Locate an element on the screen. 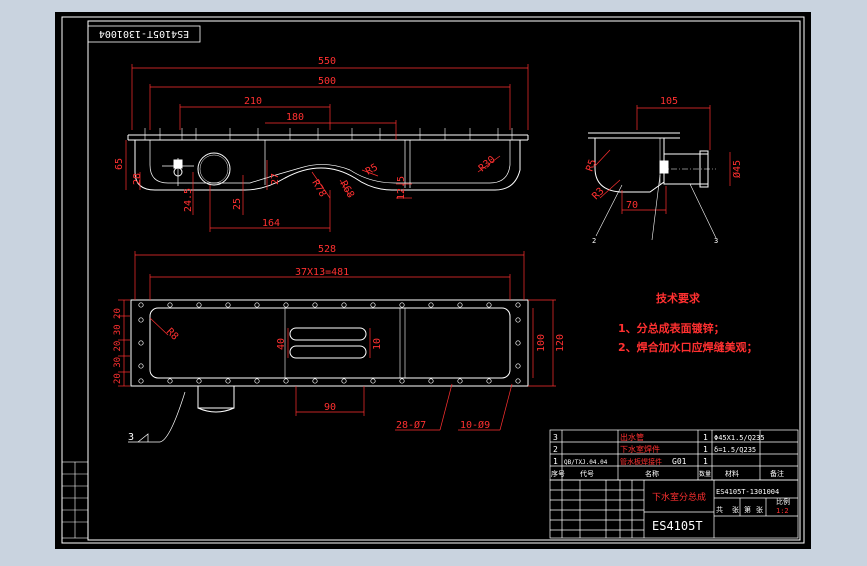  bom-row3-name: 出水管 is located at coordinates (632, 437).